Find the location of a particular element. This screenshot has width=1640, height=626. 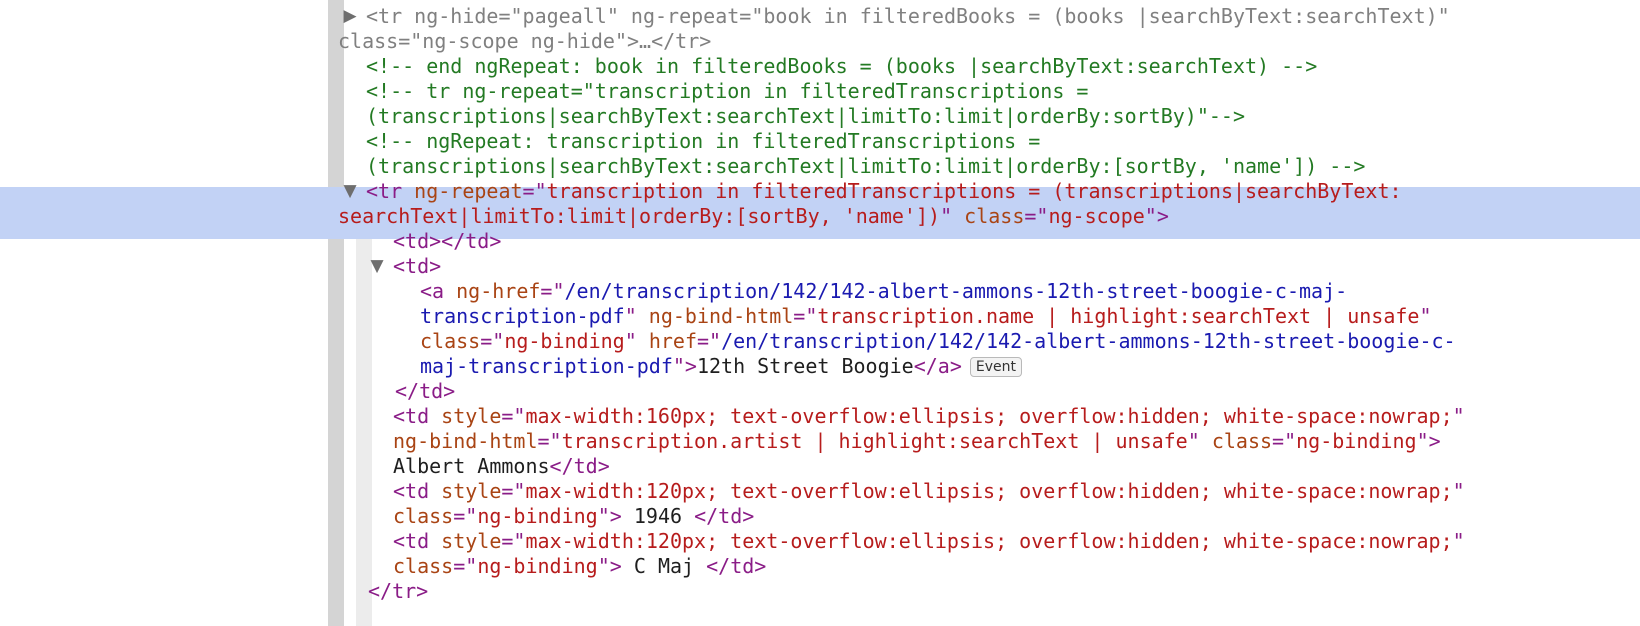

expand-triangle-icon: ▶ is located at coordinates (350, 16).